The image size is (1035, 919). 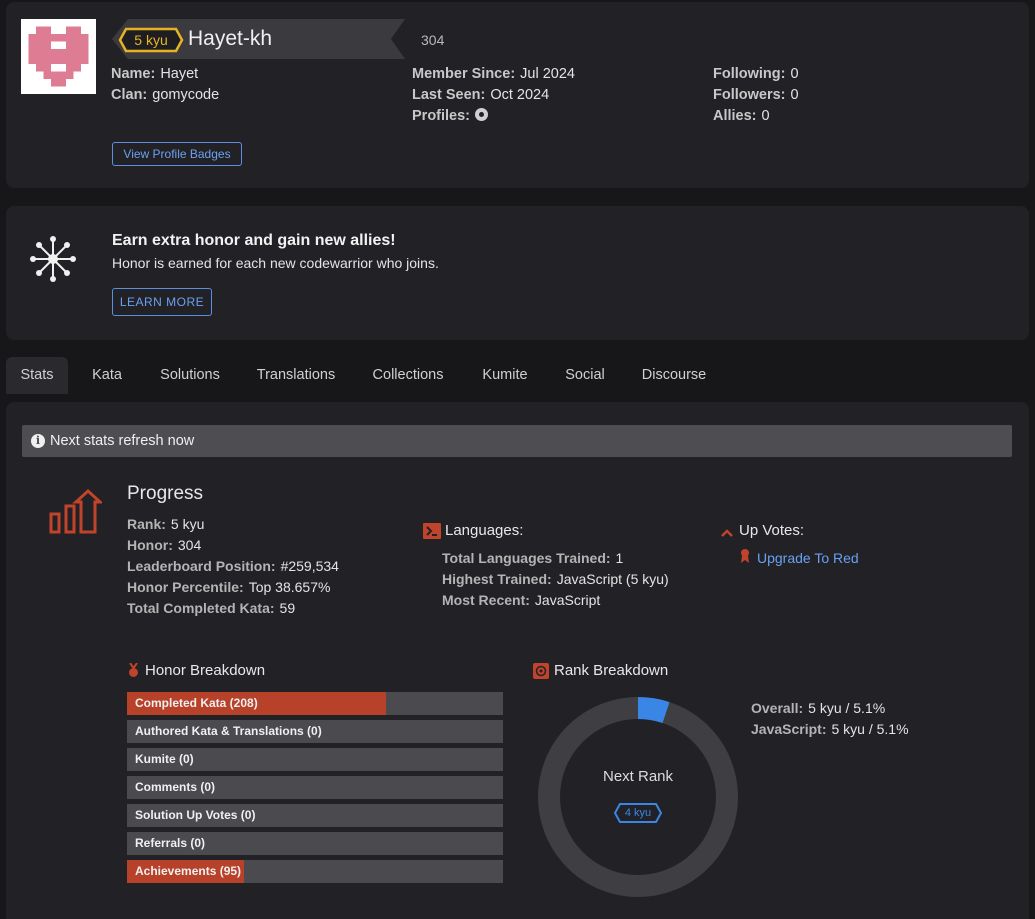 I want to click on honor-bar: Comments (0), so click(x=315, y=787).